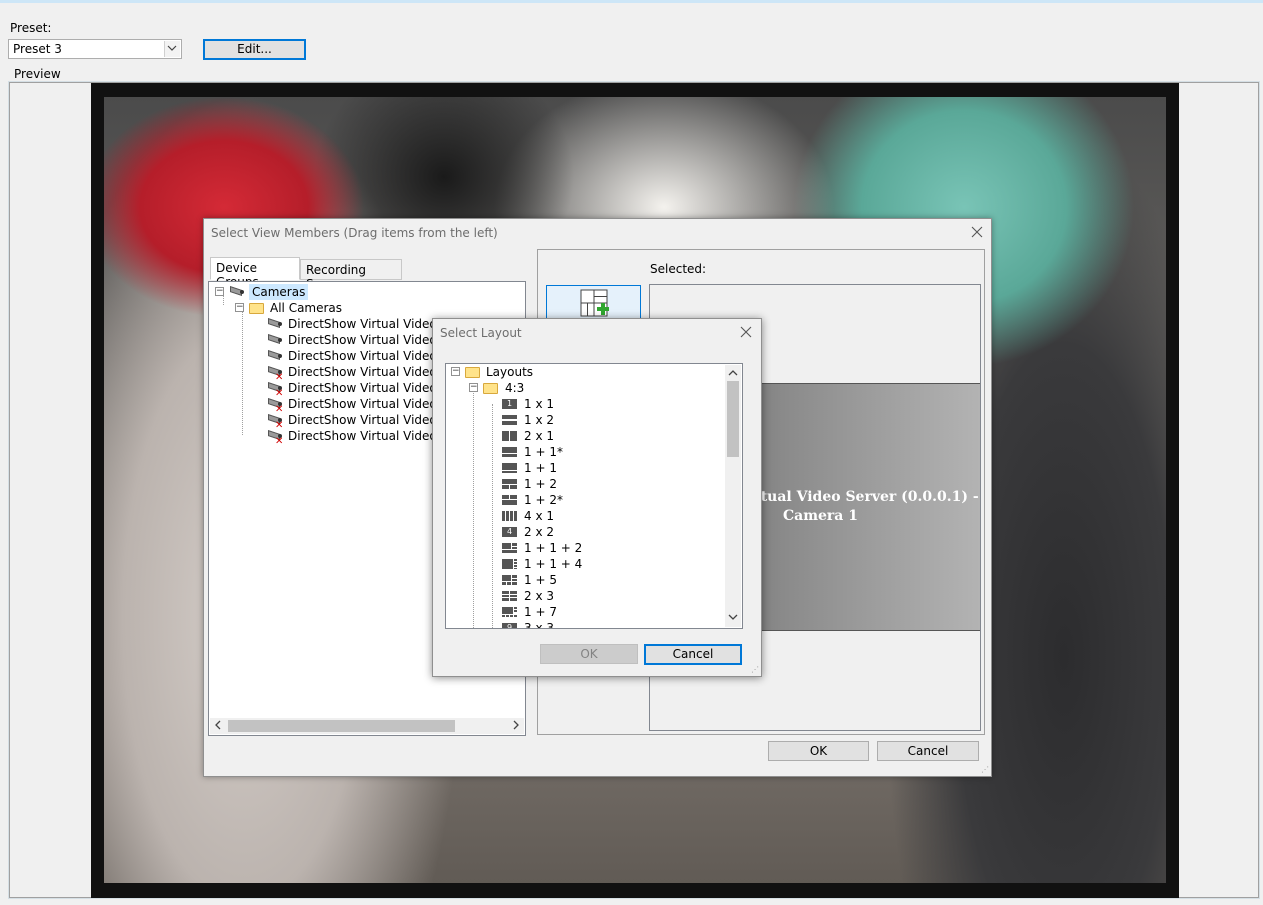  Describe the element at coordinates (509, 625) in the screenshot. I see `layout-3x3-icon: 9` at that location.